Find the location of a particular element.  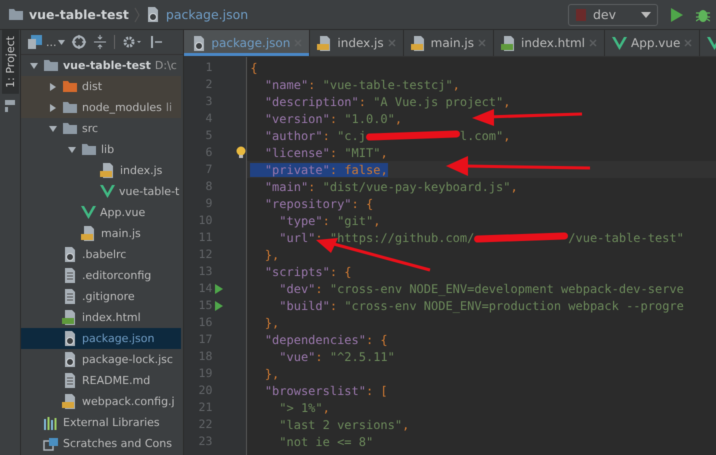

tree-item: package.json is located at coordinates (101, 338).